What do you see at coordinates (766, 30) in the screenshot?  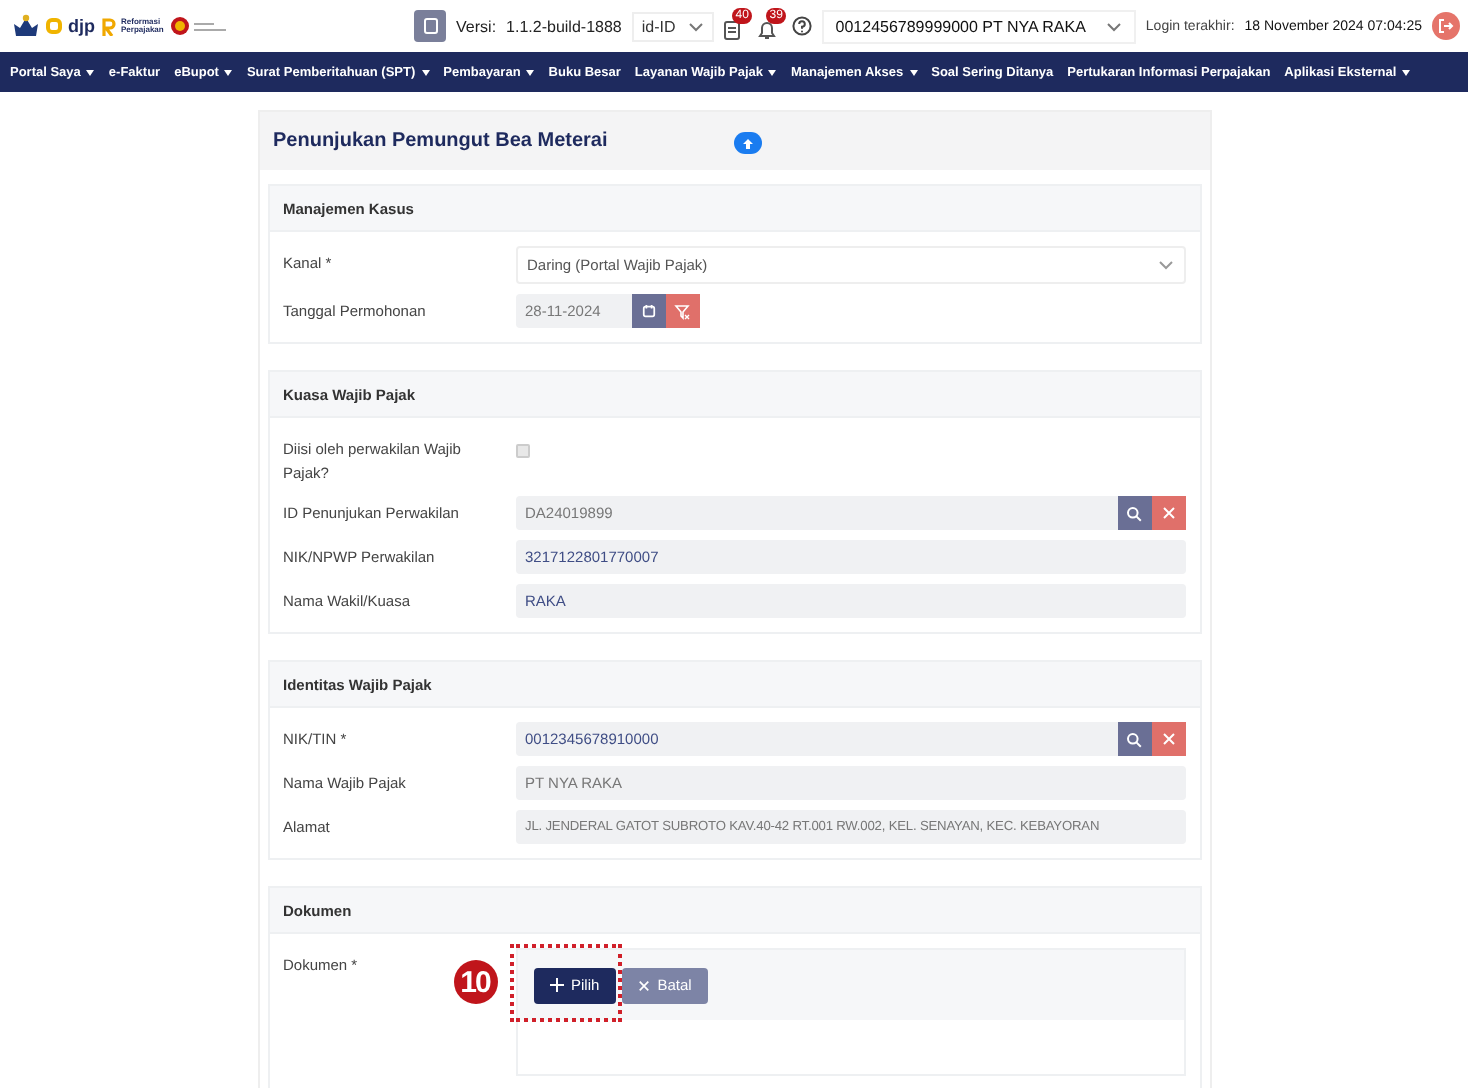 I see `bell-icon` at bounding box center [766, 30].